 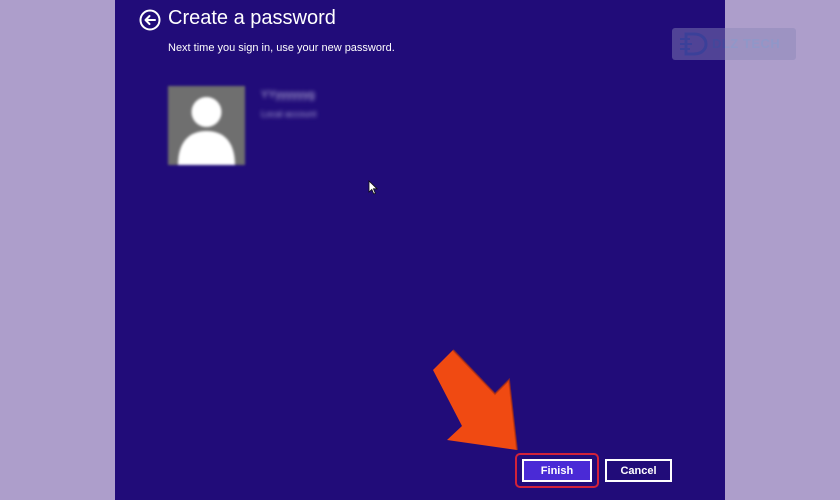 I want to click on pointer-arrow-icon, so click(x=475, y=400).